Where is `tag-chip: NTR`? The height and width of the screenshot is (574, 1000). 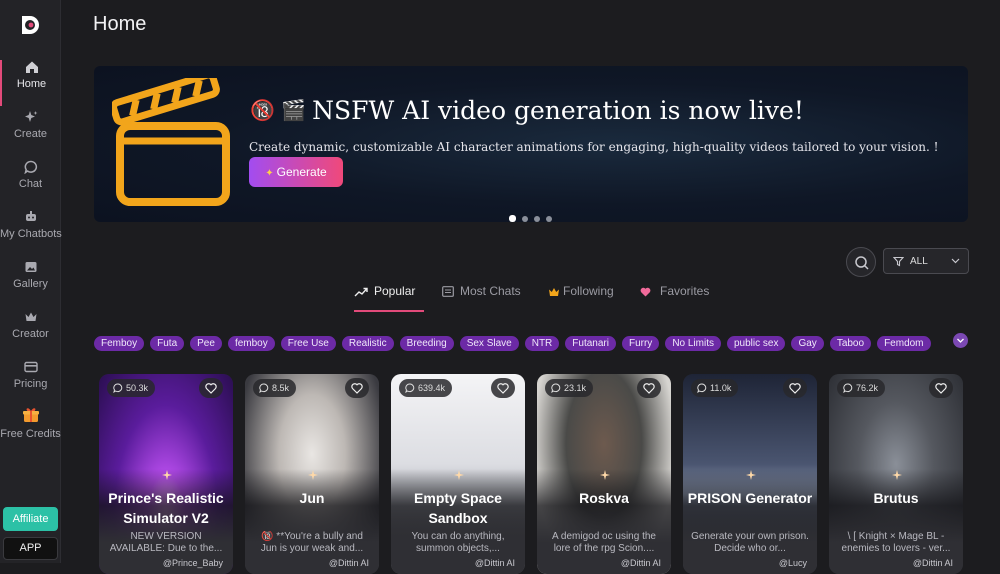 tag-chip: NTR is located at coordinates (542, 343).